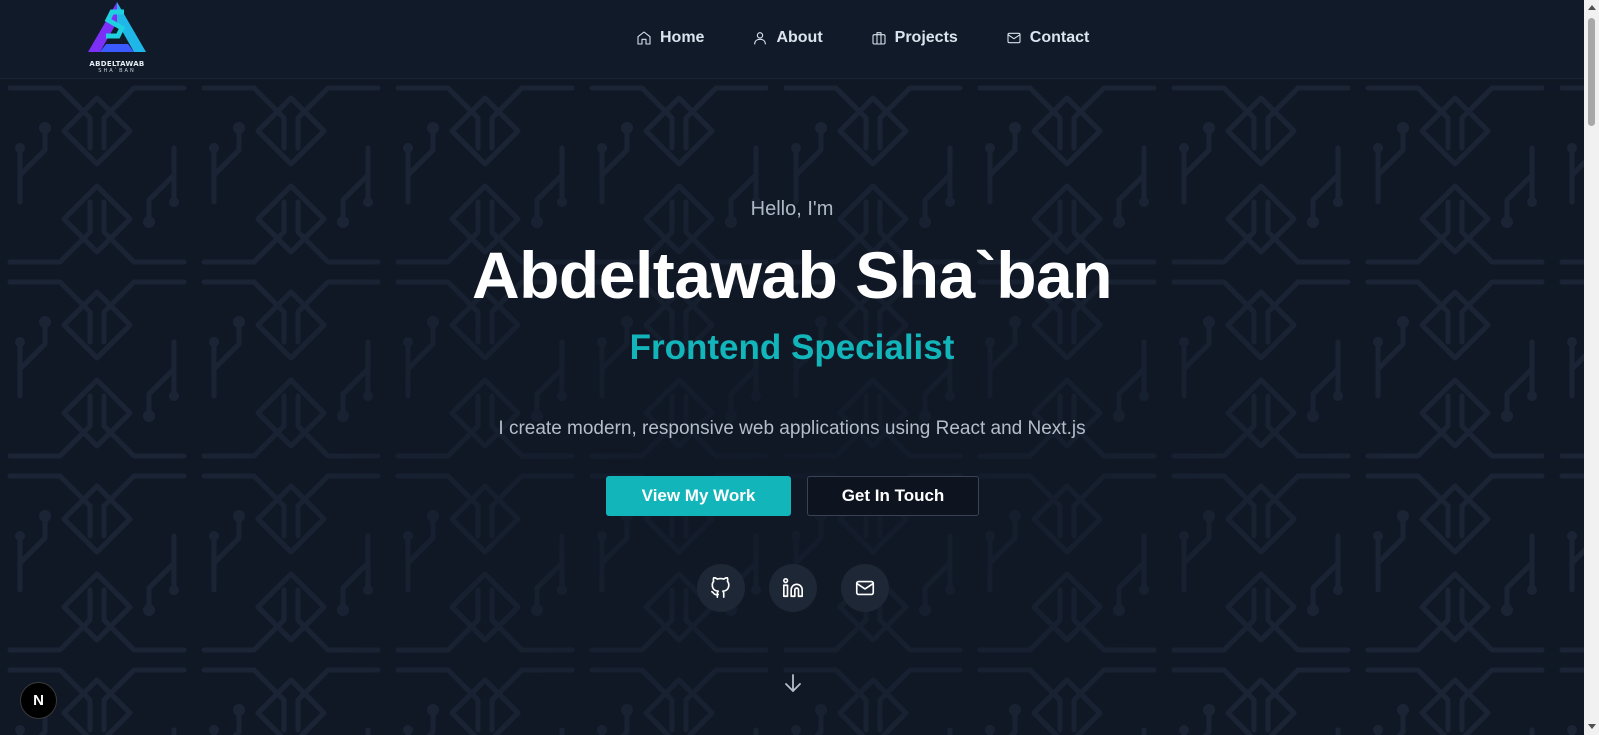 Image resolution: width=1599 pixels, height=735 pixels. I want to click on nextjs-badge-label: N, so click(38, 700).